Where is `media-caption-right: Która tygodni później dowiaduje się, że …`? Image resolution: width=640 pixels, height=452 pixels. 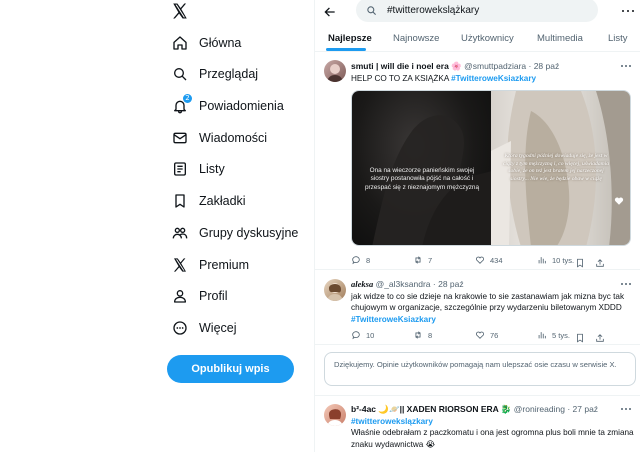
media-caption-right: Która tygodni później dowiaduje się, że … is located at coordinates (556, 167).